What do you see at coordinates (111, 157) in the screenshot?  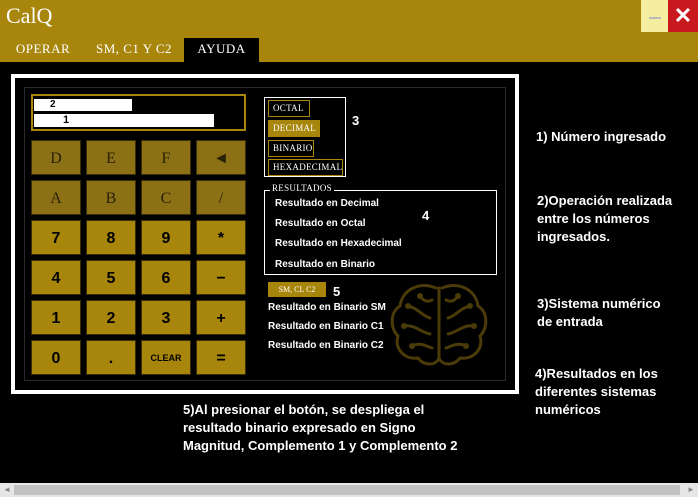 I see `key-0-1: E` at bounding box center [111, 157].